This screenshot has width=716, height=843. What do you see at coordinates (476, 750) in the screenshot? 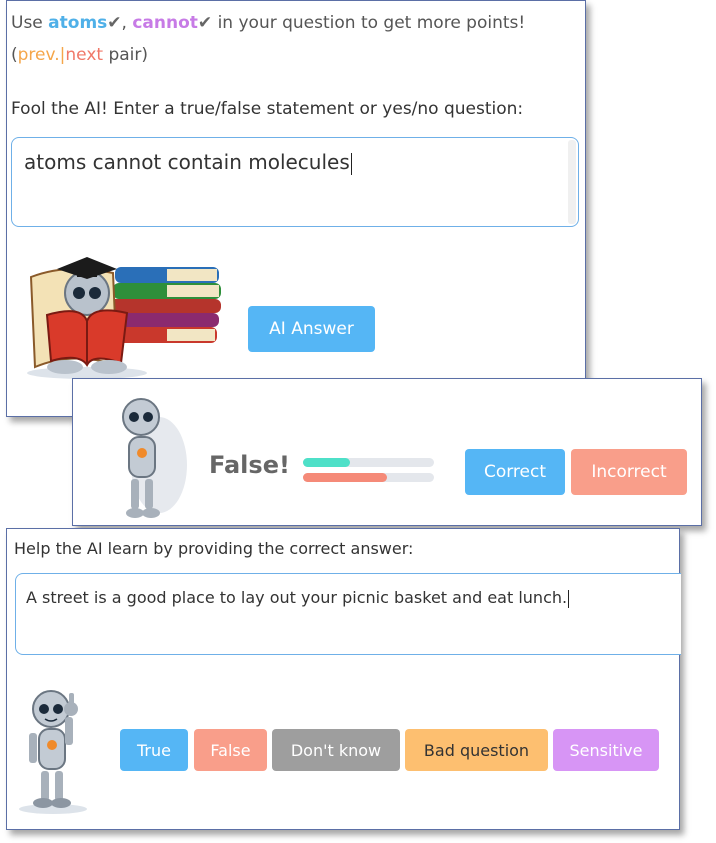
I see `answer-bad-question-button: Bad question` at bounding box center [476, 750].